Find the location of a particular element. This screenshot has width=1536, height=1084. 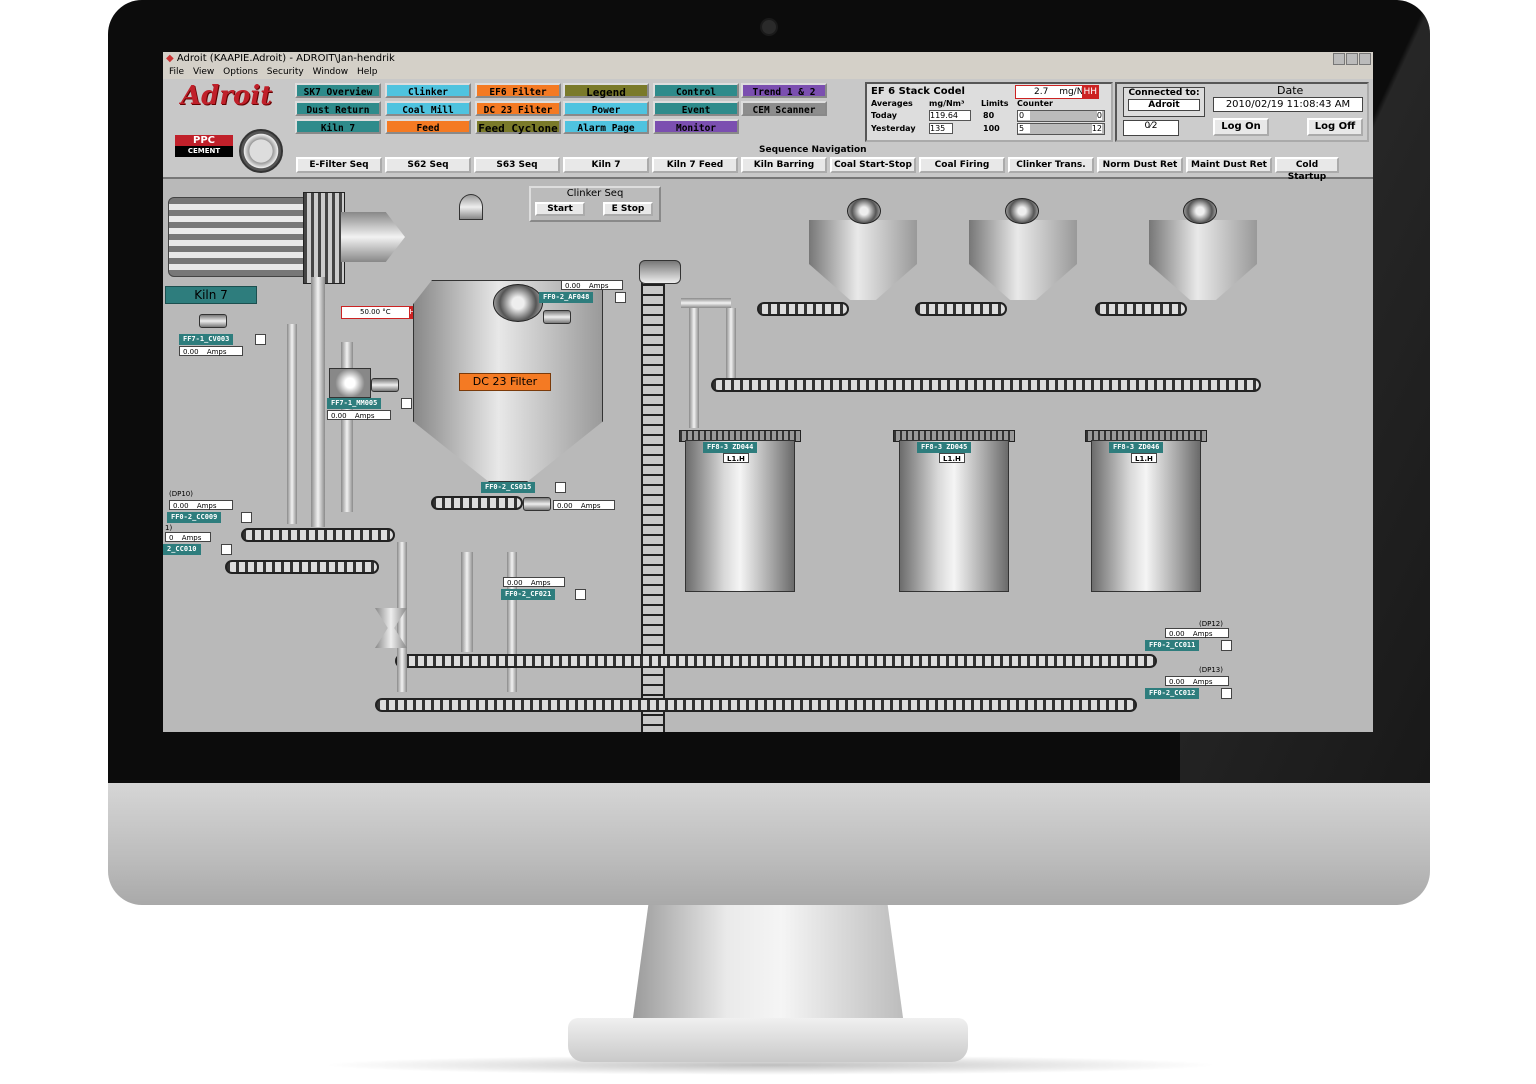

nav-coal-mill: Coal Mill is located at coordinates (428, 108).